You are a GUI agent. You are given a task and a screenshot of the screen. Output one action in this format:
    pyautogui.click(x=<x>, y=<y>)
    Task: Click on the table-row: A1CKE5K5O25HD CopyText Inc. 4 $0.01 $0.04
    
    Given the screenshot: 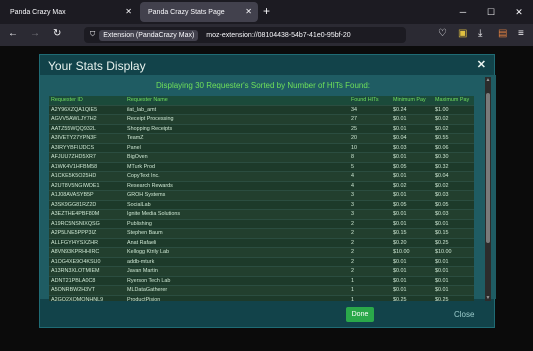 What is the action you would take?
    pyautogui.click(x=261, y=176)
    